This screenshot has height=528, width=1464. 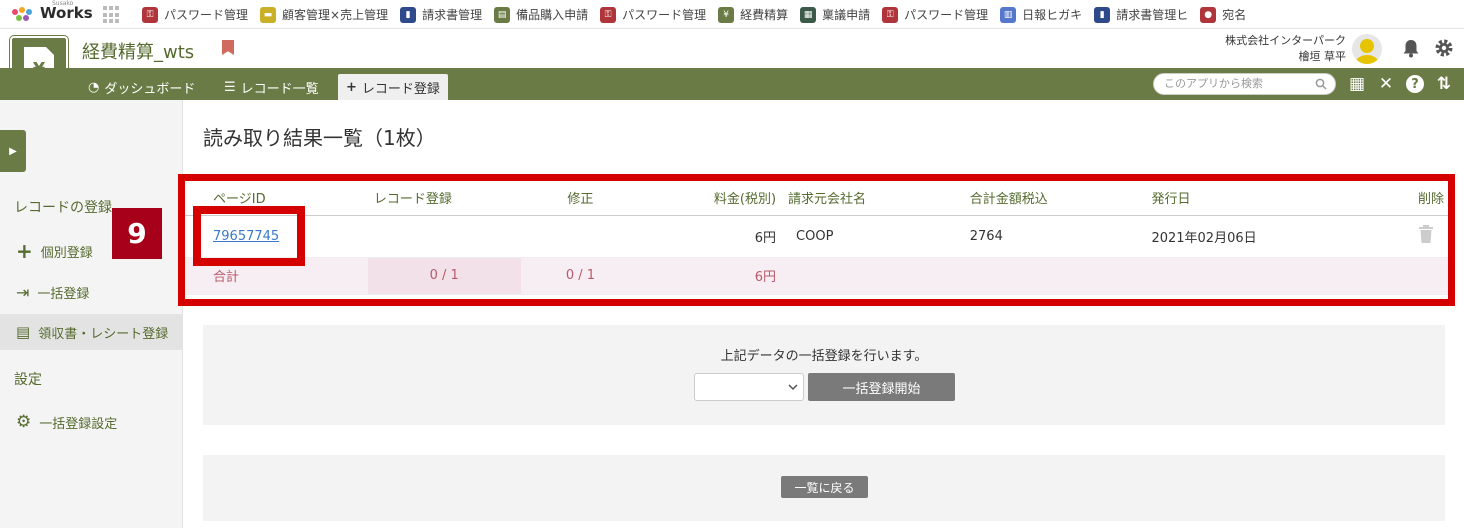 I want to click on receipt-icon: ▤, so click(x=23, y=332).